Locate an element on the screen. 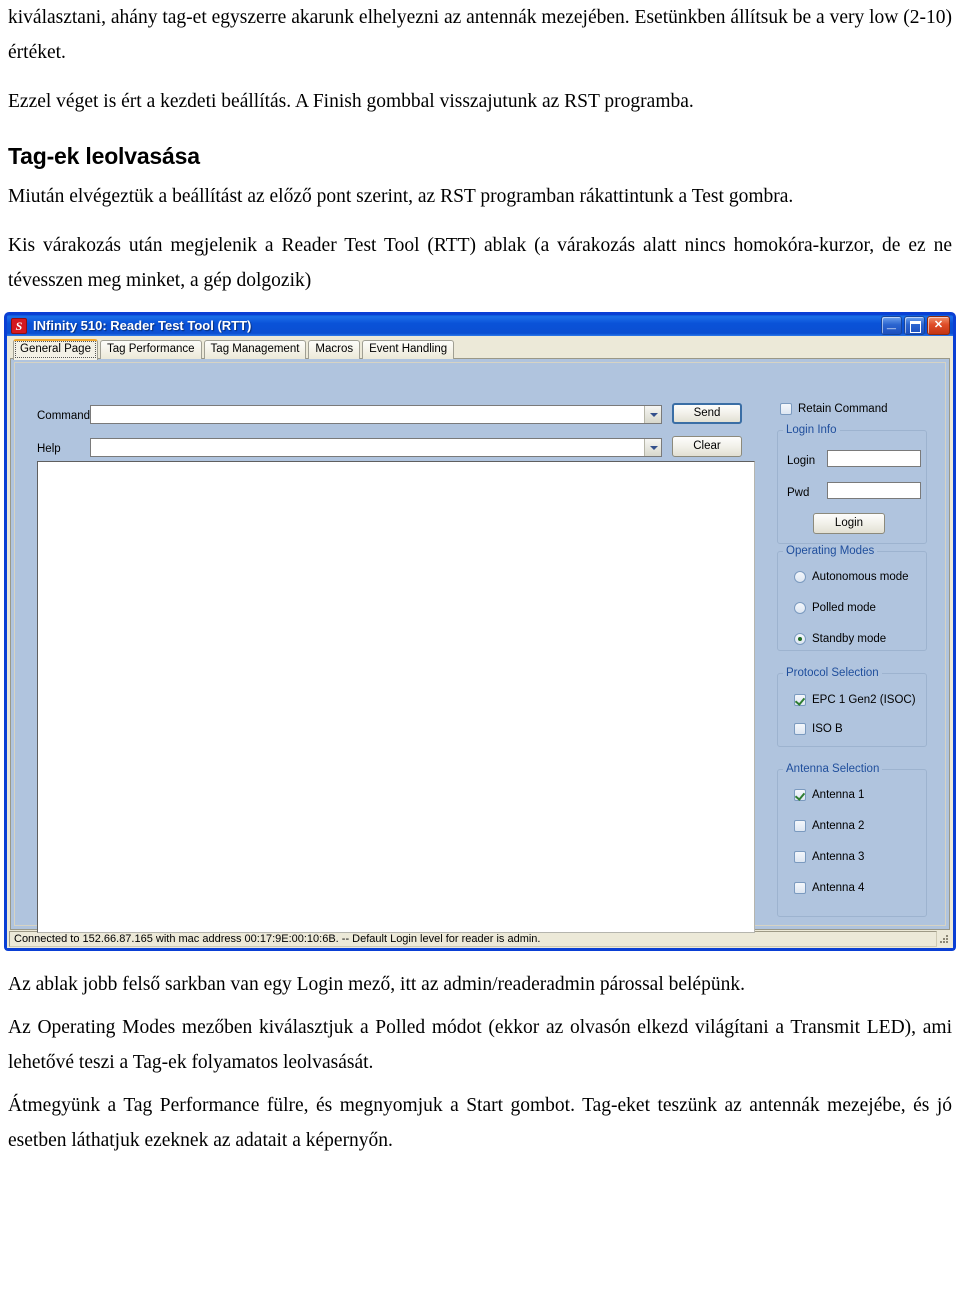  command-input is located at coordinates (376, 414).